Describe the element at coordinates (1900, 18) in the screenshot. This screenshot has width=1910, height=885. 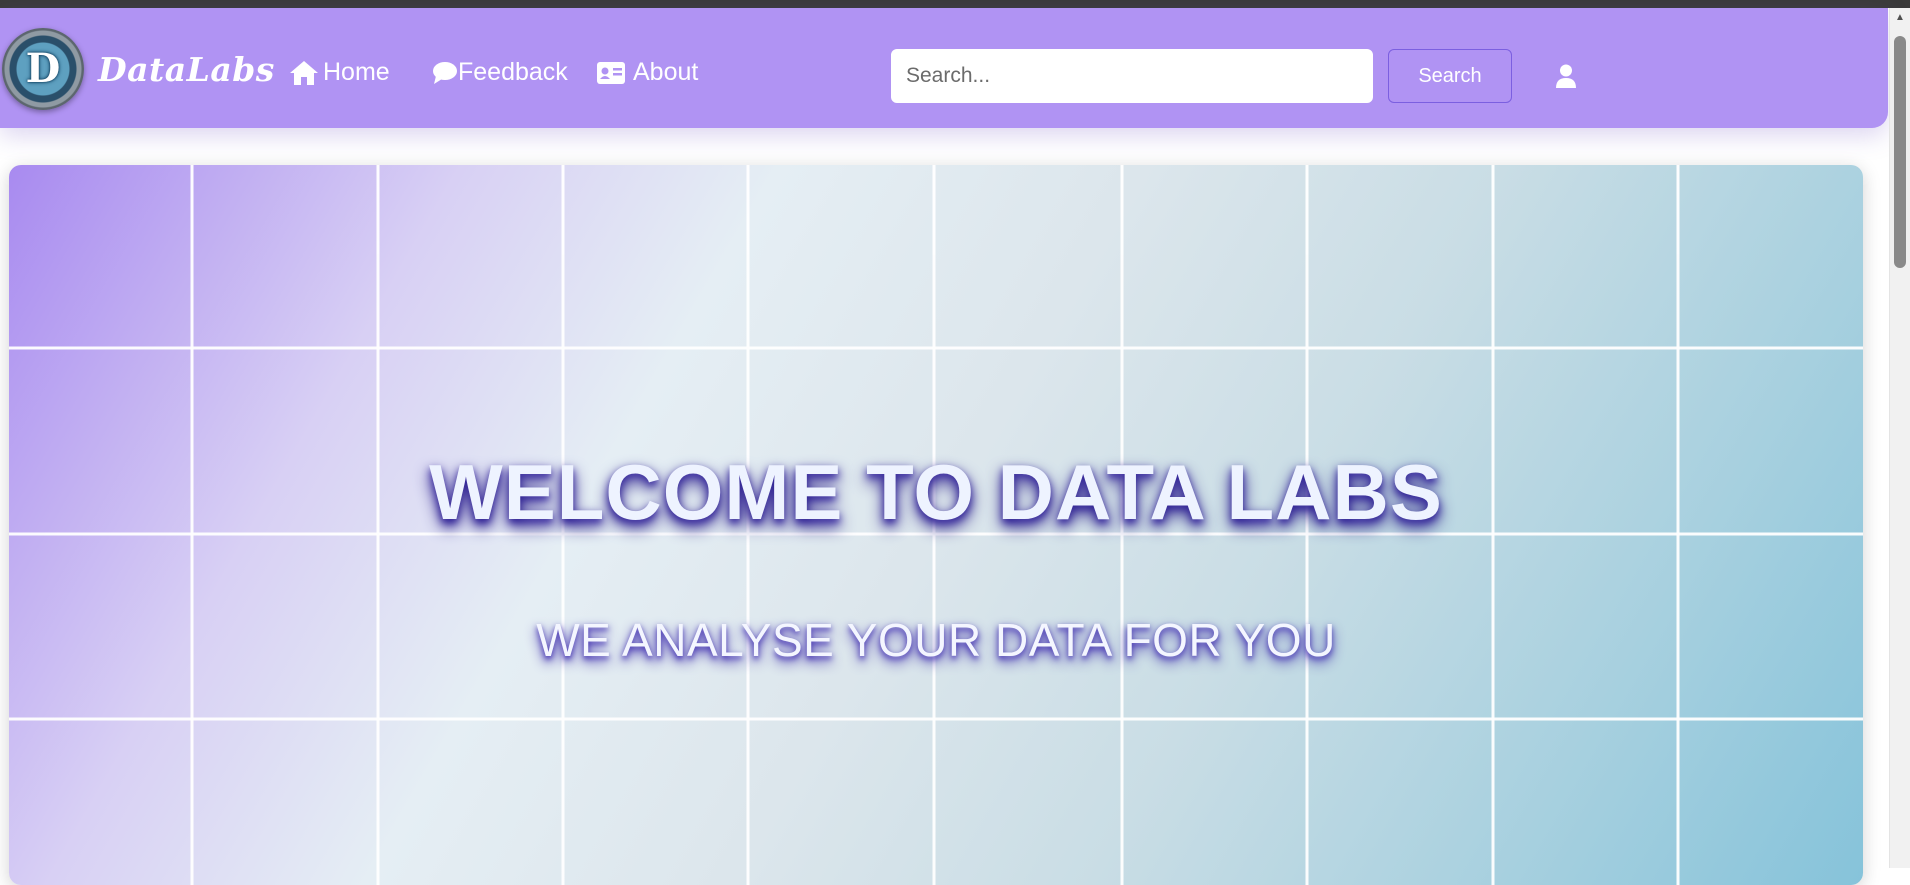
I see `scroll-up-arrow-icon: ▲` at that location.